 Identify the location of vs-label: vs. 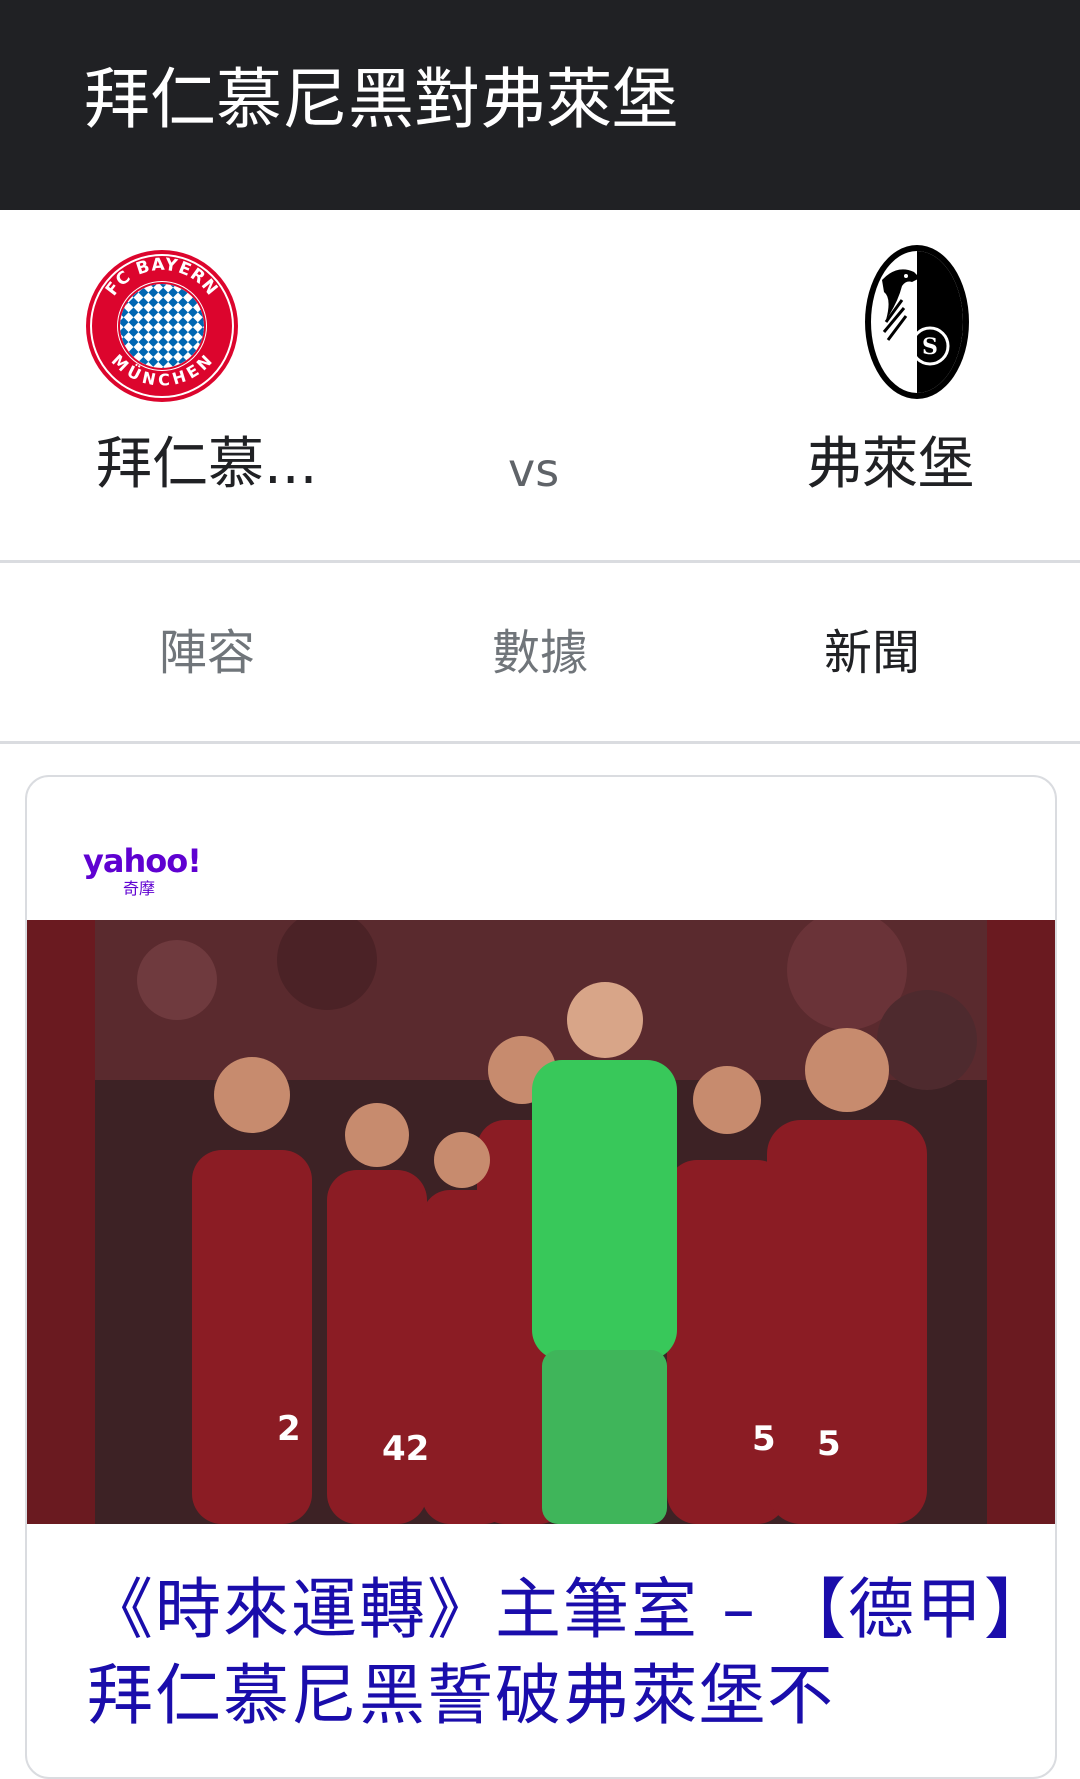
(534, 470).